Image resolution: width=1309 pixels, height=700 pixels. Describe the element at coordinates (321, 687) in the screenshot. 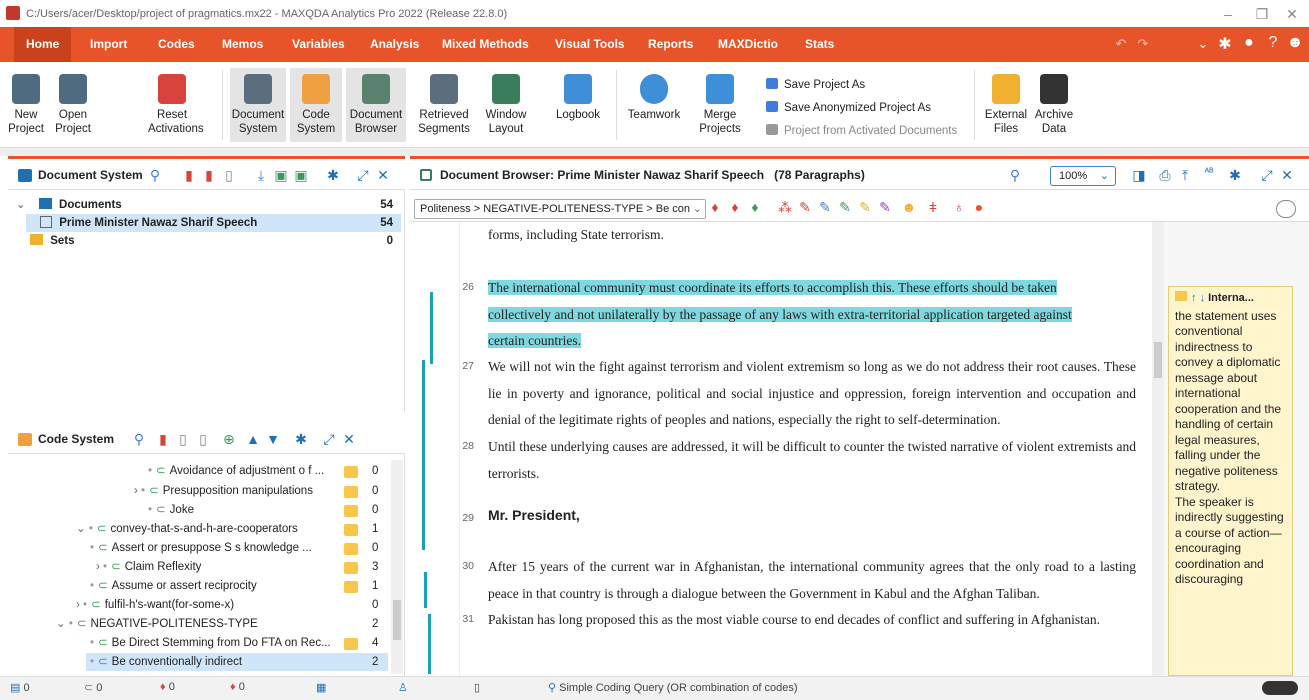

I see `weight-icon: ▦` at that location.